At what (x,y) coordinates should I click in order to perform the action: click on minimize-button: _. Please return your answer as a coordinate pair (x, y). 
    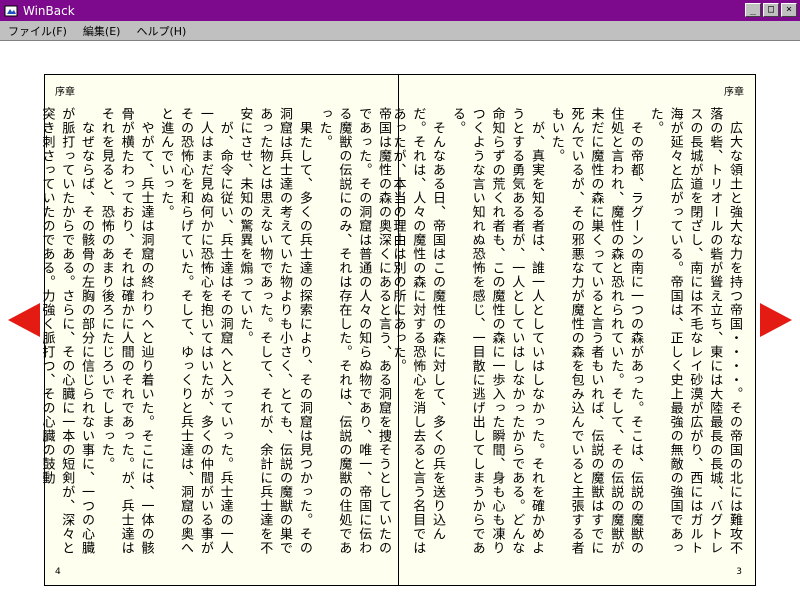
    Looking at the image, I should click on (753, 10).